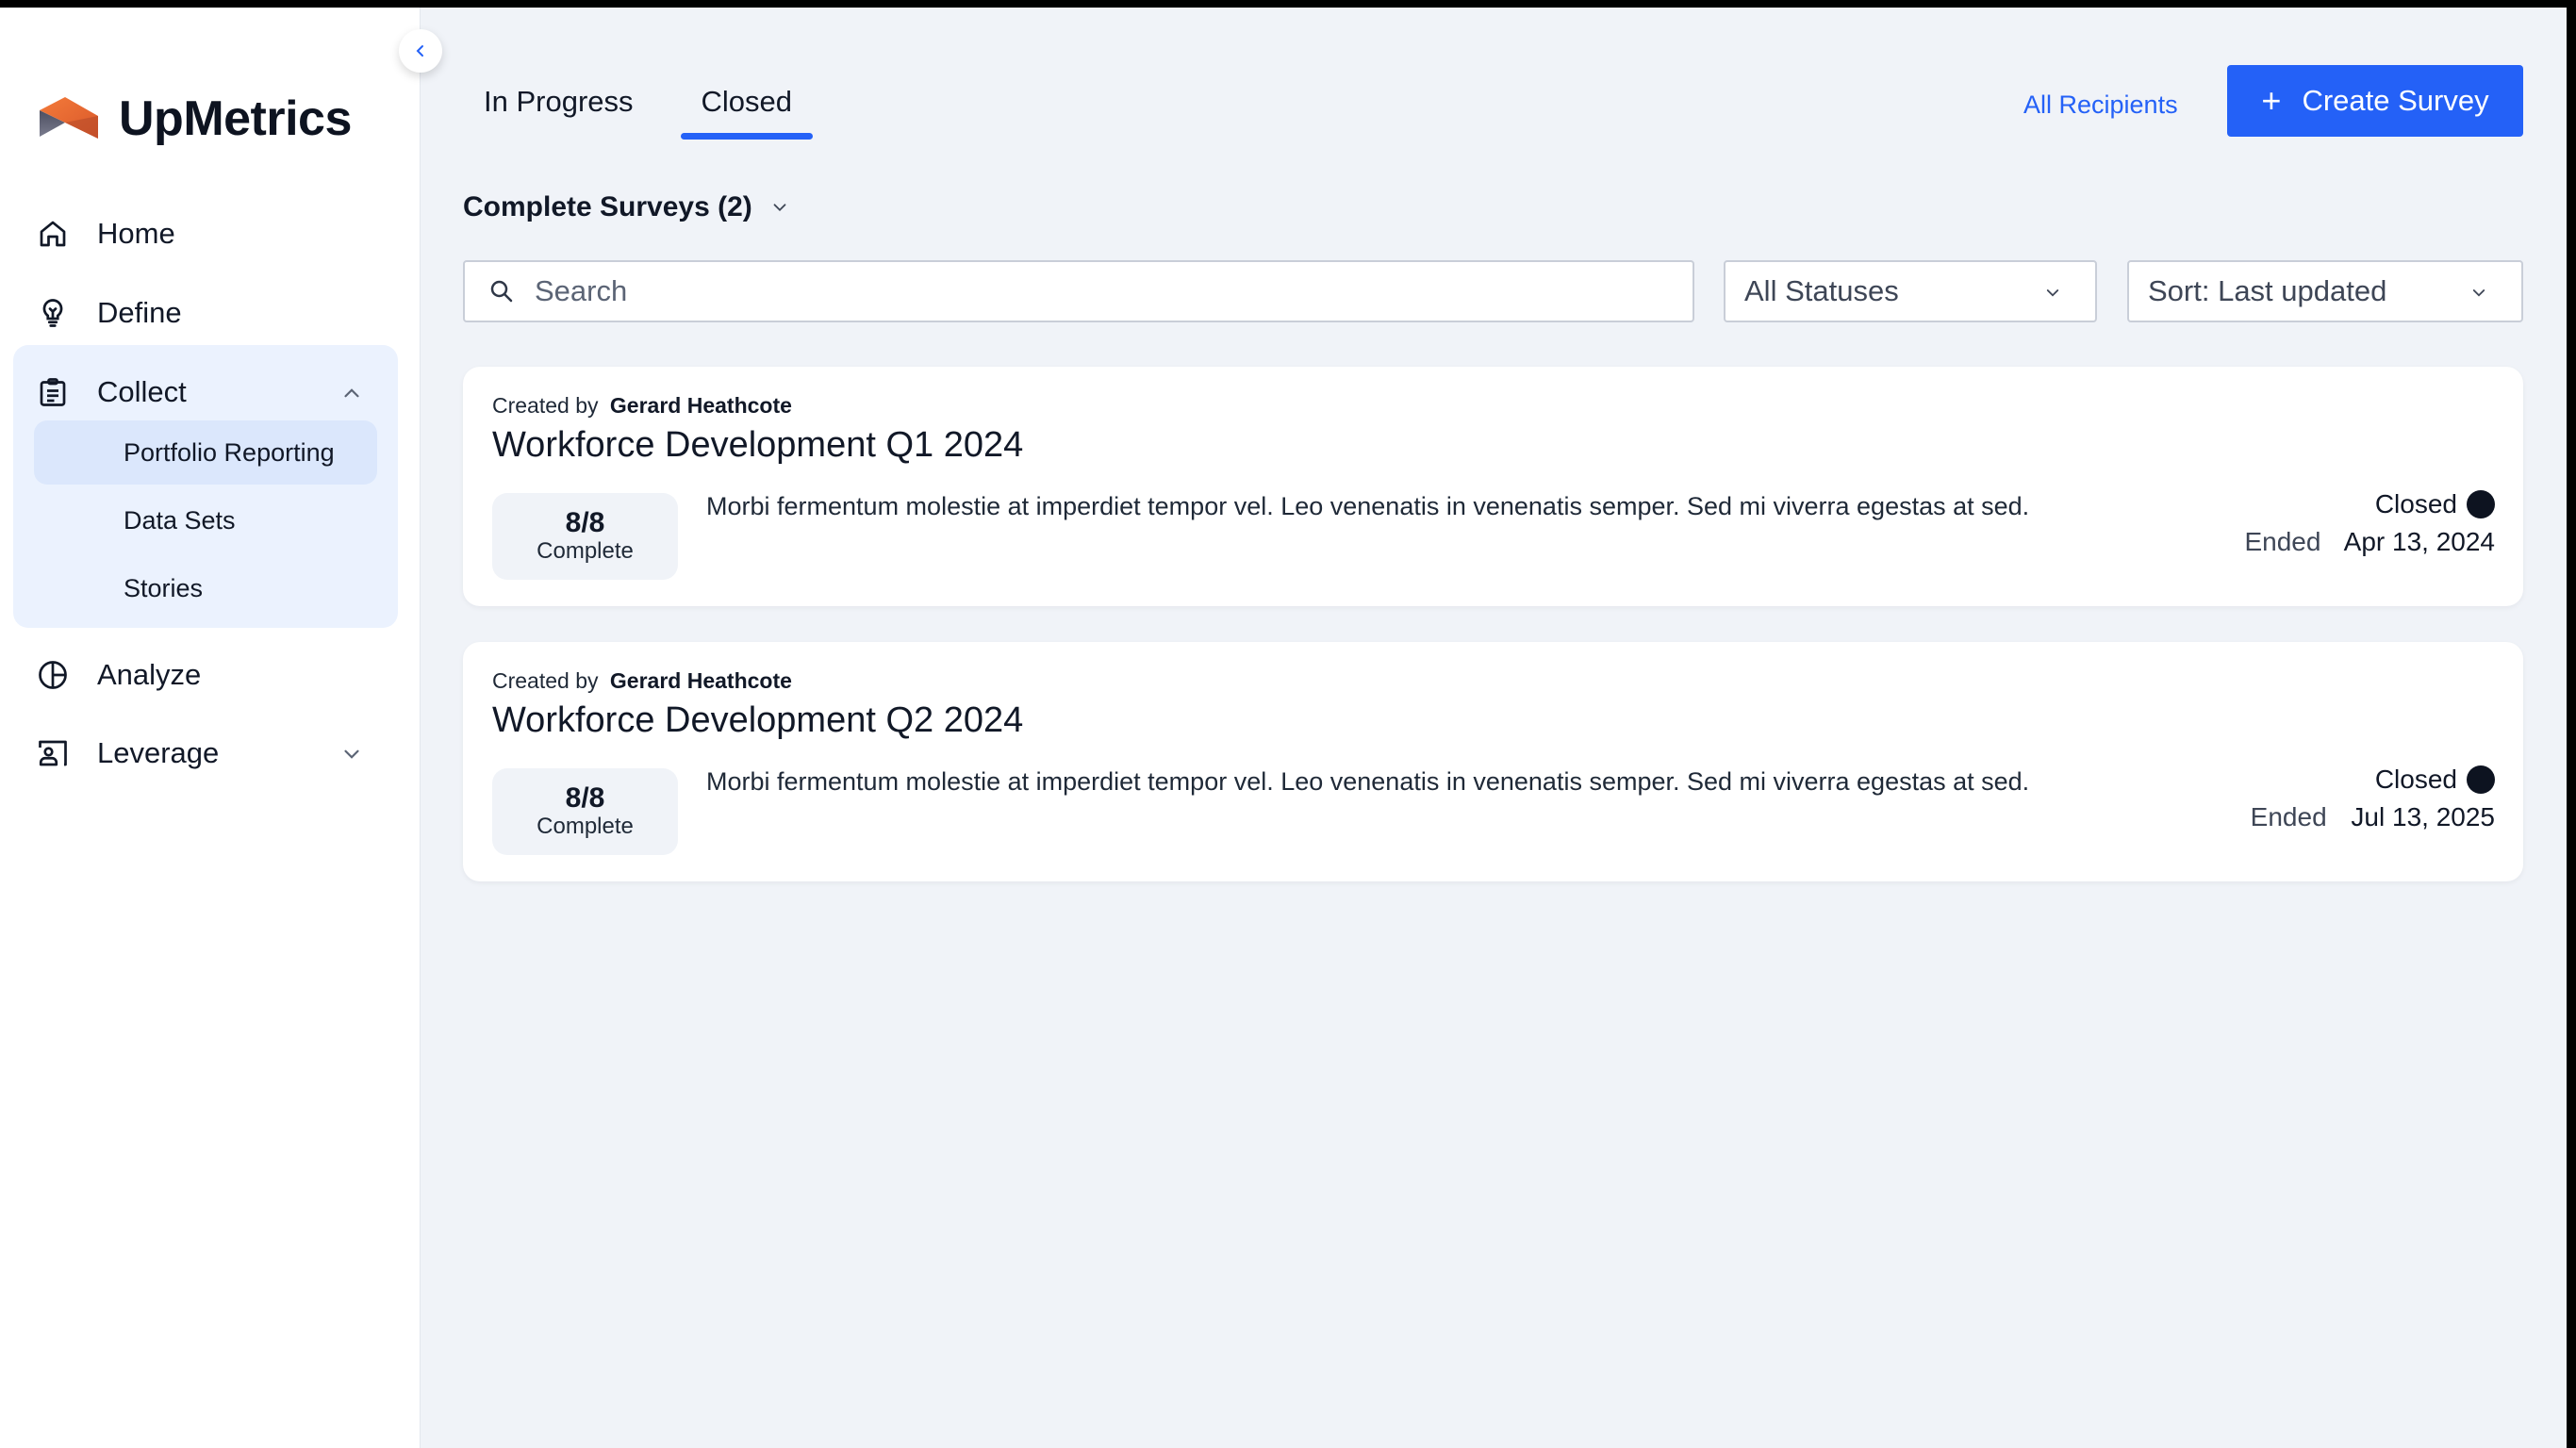 The height and width of the screenshot is (1448, 2576). Describe the element at coordinates (747, 111) in the screenshot. I see `tab-closed: Closed` at that location.